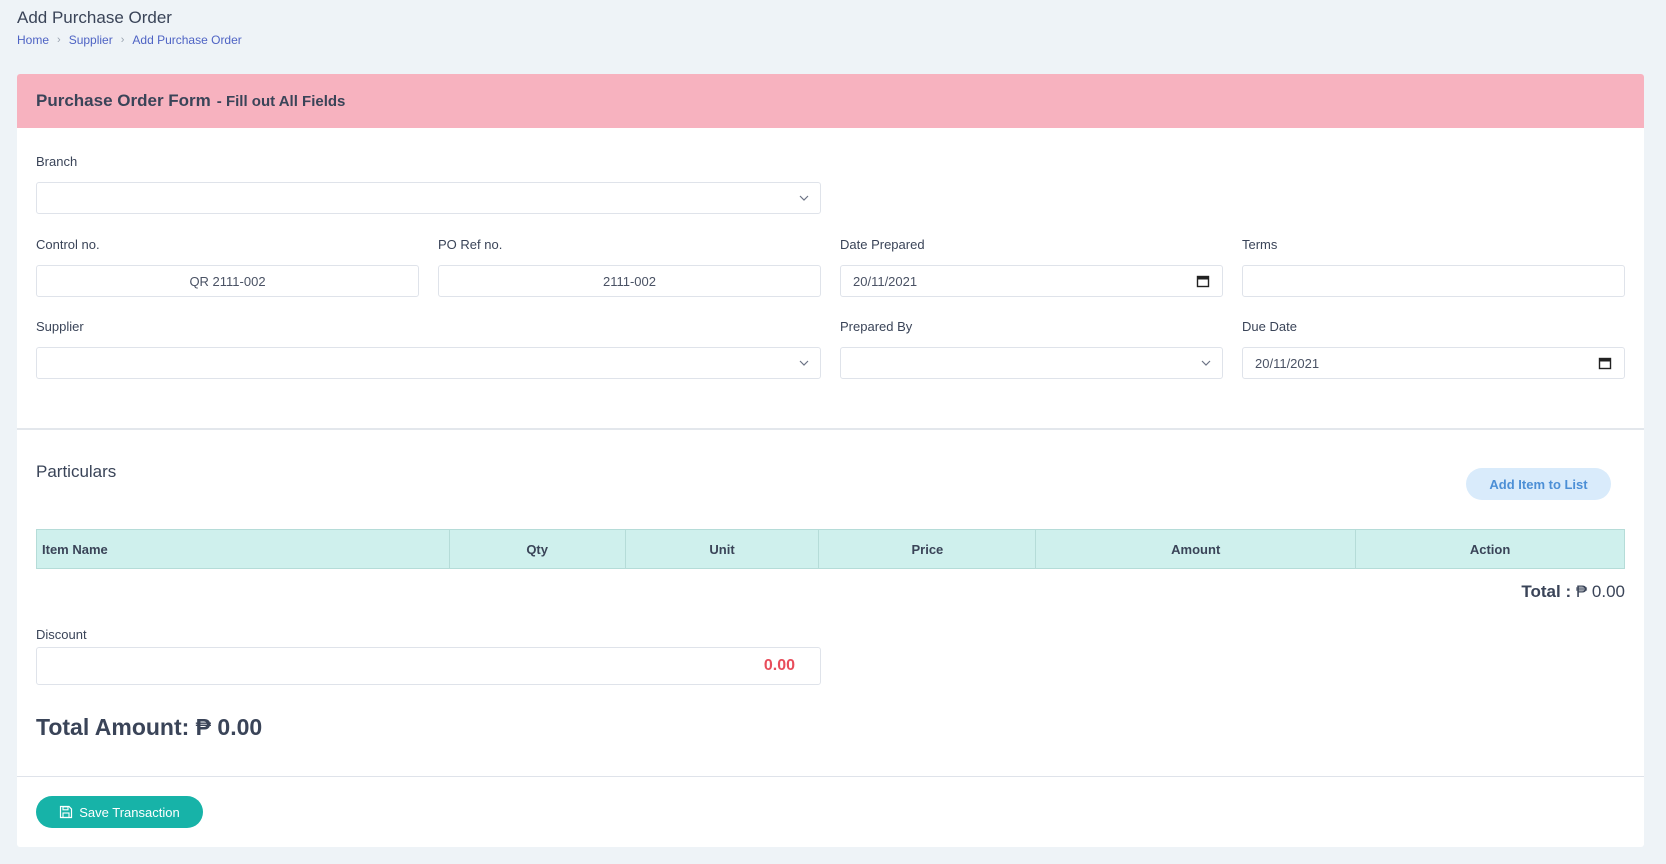  What do you see at coordinates (57, 161) in the screenshot?
I see `branch-label: Branch` at bounding box center [57, 161].